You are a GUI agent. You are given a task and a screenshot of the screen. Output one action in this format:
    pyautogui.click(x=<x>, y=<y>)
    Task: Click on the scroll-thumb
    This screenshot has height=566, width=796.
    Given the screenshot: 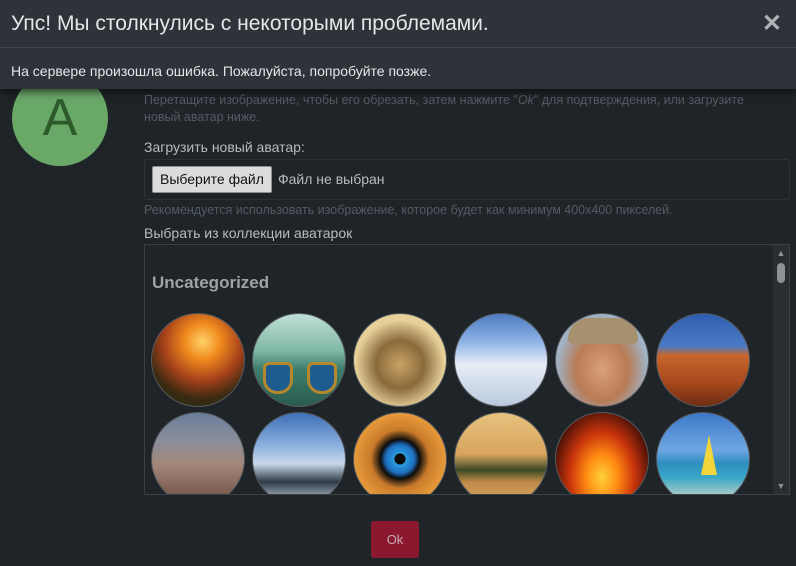 What is the action you would take?
    pyautogui.click(x=781, y=273)
    